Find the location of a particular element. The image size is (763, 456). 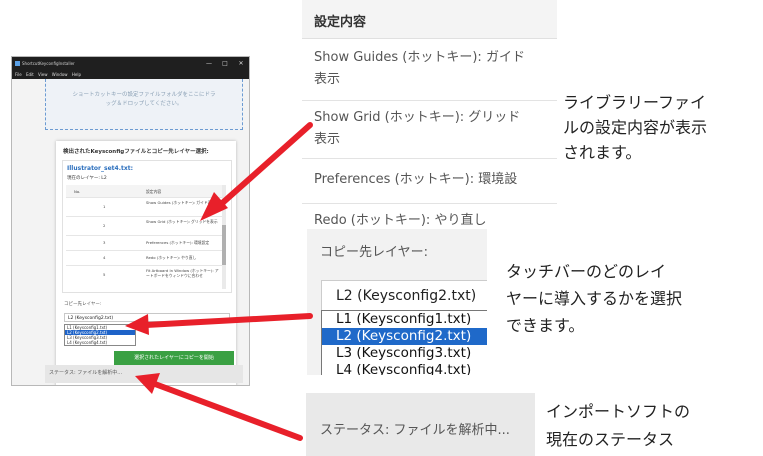

arrow-layer-head is located at coordinates (137, 324).